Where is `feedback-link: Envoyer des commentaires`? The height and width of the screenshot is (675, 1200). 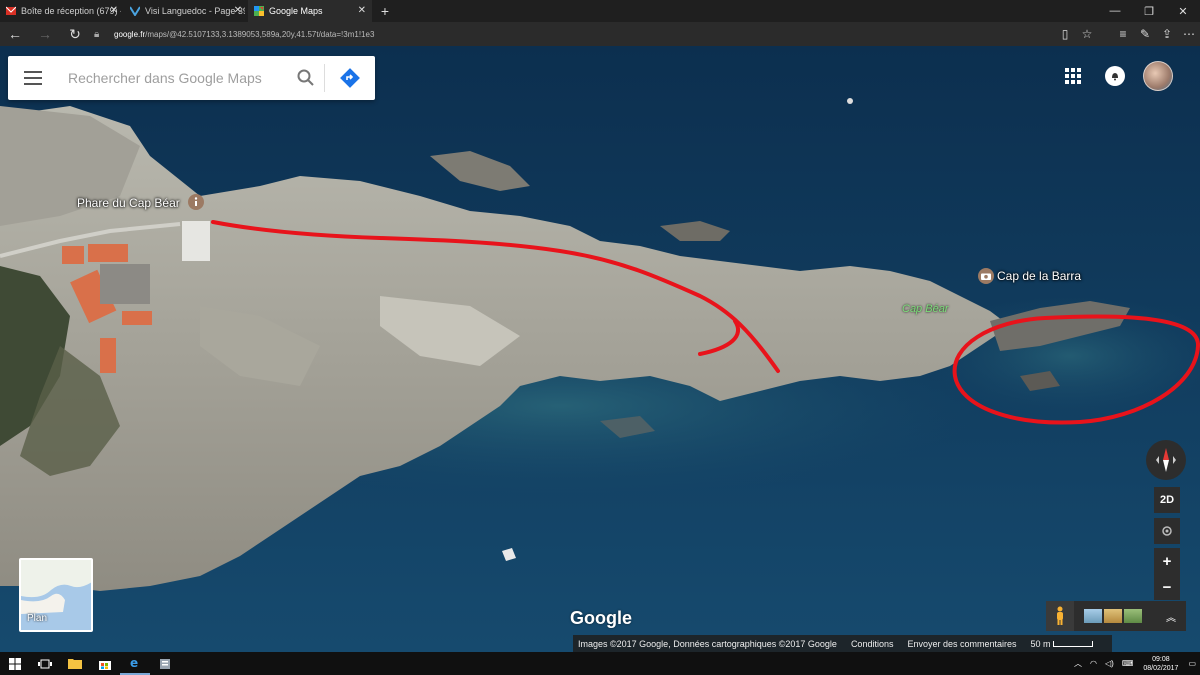
feedback-link: Envoyer des commentaires is located at coordinates (961, 644).